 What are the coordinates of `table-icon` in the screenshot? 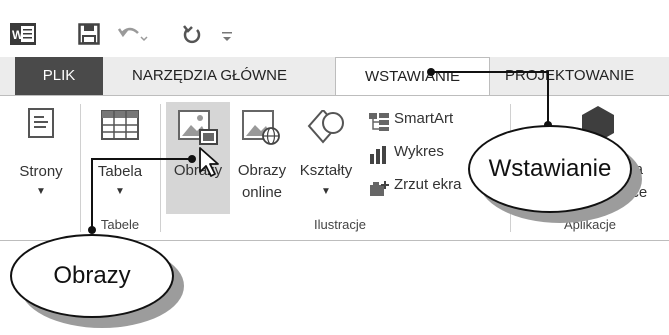 It's located at (120, 125).